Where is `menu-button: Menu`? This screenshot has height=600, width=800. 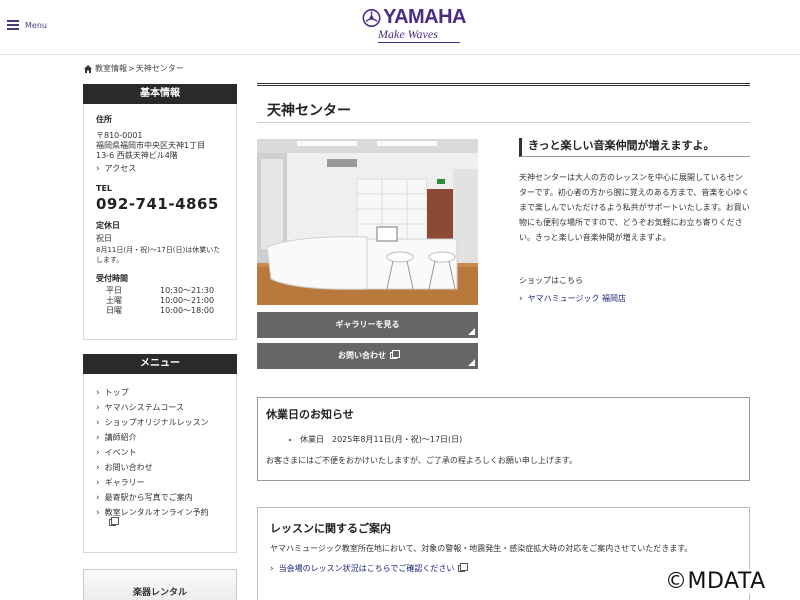
menu-button: Menu is located at coordinates (27, 25).